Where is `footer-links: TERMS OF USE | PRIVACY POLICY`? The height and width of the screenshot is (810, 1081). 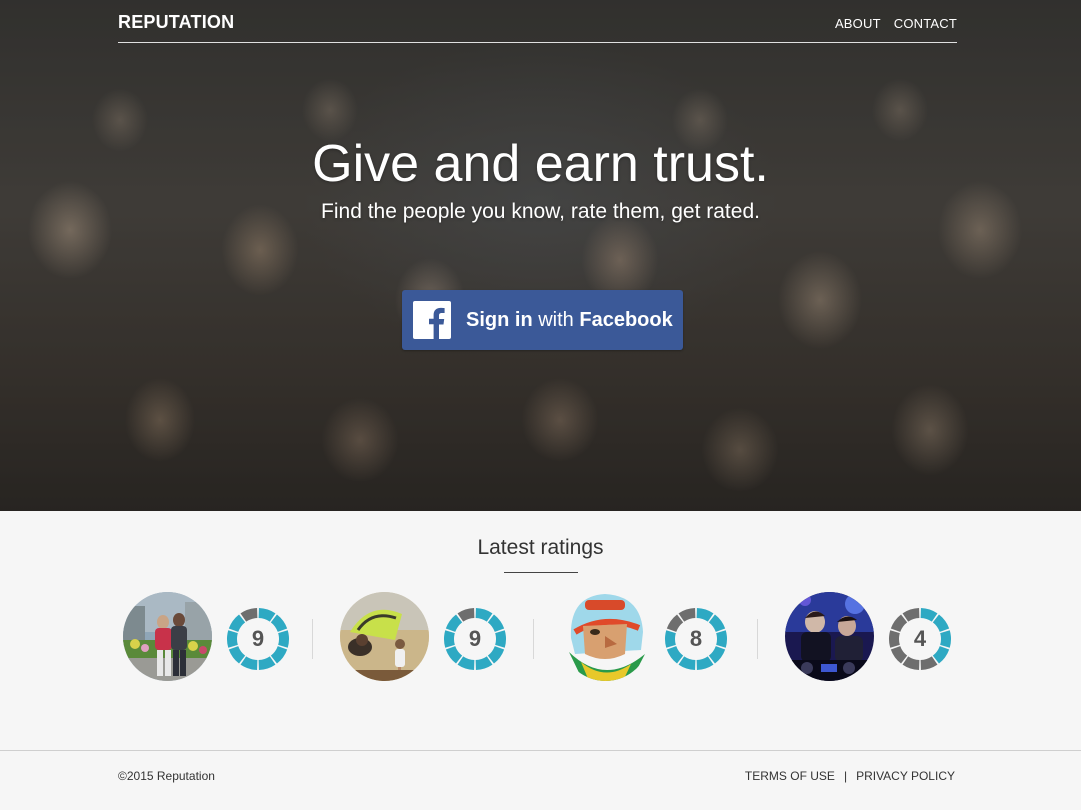 footer-links: TERMS OF USE | PRIVACY POLICY is located at coordinates (850, 776).